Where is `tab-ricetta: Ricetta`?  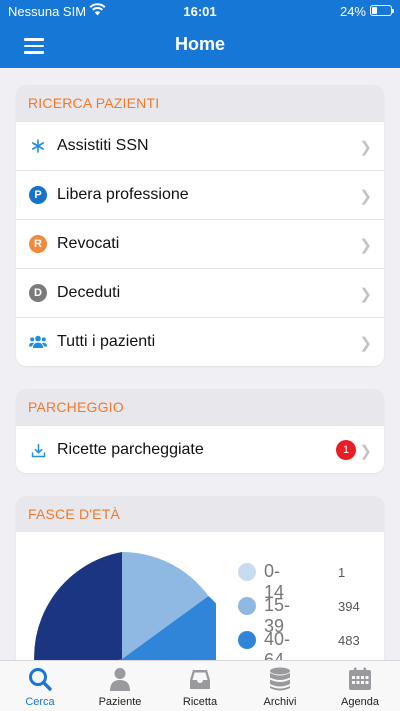 tab-ricetta: Ricetta is located at coordinates (200, 686).